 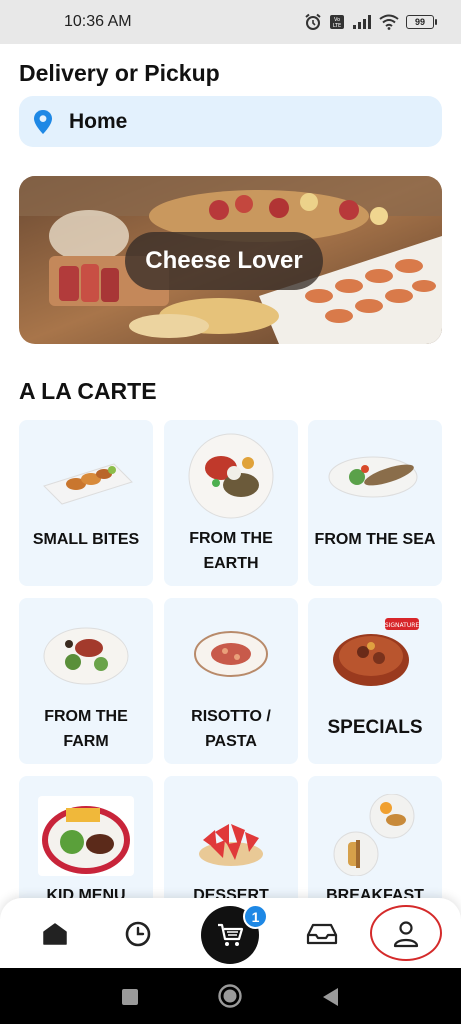 I want to click on signal-icon, so click(x=362, y=22).